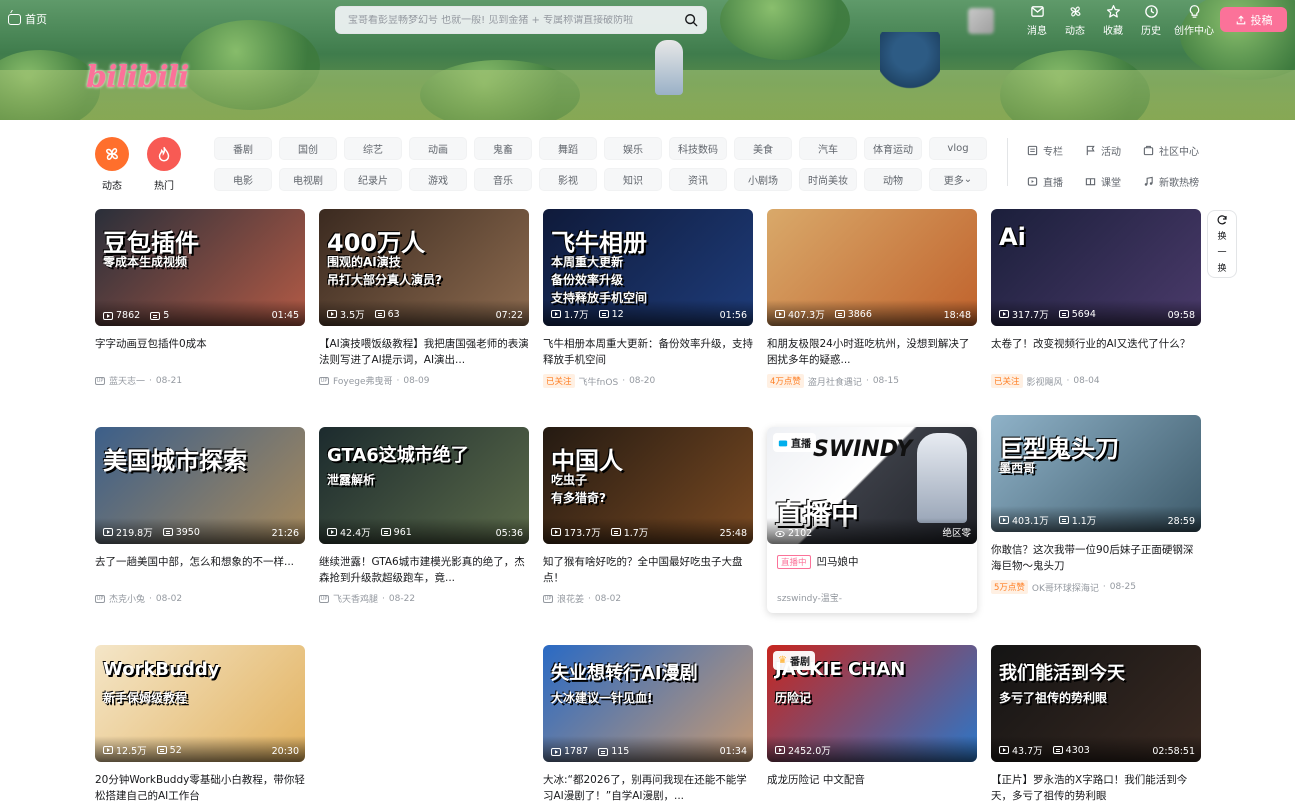  What do you see at coordinates (1096, 587) in the screenshot?
I see `card-meta: 5万点赞 OK哥环球探海记 · 08-25` at bounding box center [1096, 587].